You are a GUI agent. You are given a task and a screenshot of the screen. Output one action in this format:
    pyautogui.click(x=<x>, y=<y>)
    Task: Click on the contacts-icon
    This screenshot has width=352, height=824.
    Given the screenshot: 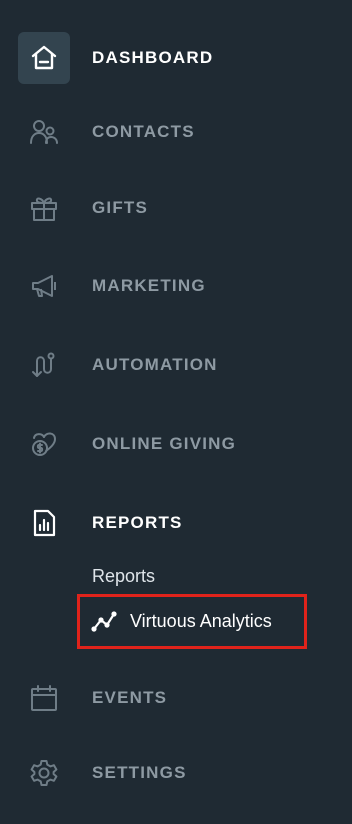 What is the action you would take?
    pyautogui.click(x=44, y=132)
    